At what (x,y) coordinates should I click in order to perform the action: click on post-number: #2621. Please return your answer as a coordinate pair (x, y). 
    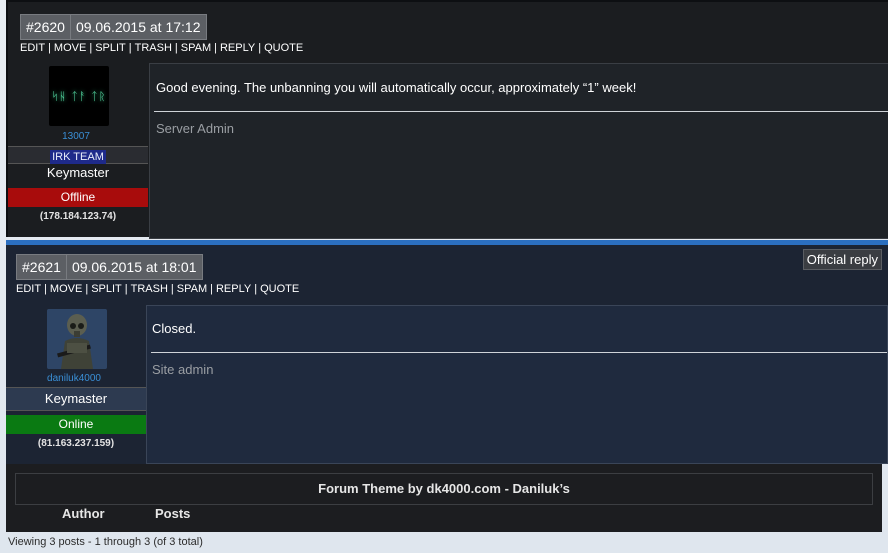
    Looking at the image, I should click on (41, 267).